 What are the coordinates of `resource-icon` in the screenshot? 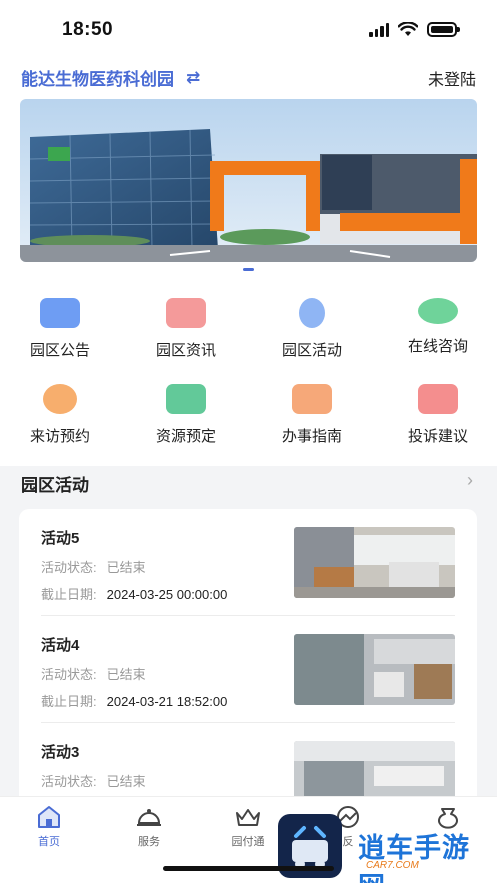 It's located at (186, 399).